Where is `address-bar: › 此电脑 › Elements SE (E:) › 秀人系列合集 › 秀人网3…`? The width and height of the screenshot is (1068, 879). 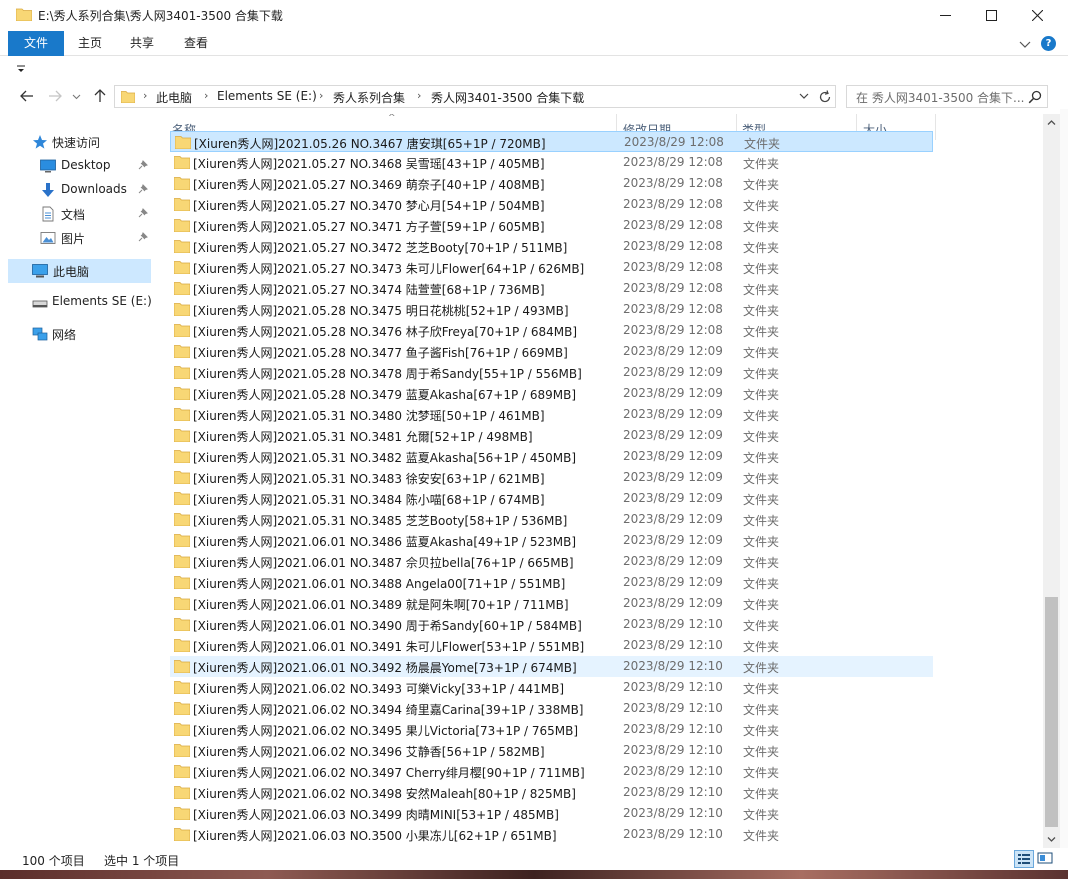
address-bar: › 此电脑 › Elements SE (E:) › 秀人系列合集 › 秀人网3… is located at coordinates (475, 96).